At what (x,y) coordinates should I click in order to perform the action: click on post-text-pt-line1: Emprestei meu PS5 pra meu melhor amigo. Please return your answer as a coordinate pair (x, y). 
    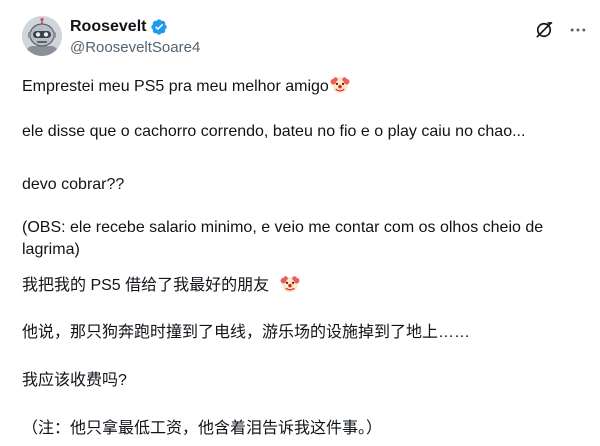
    Looking at the image, I should click on (305, 86).